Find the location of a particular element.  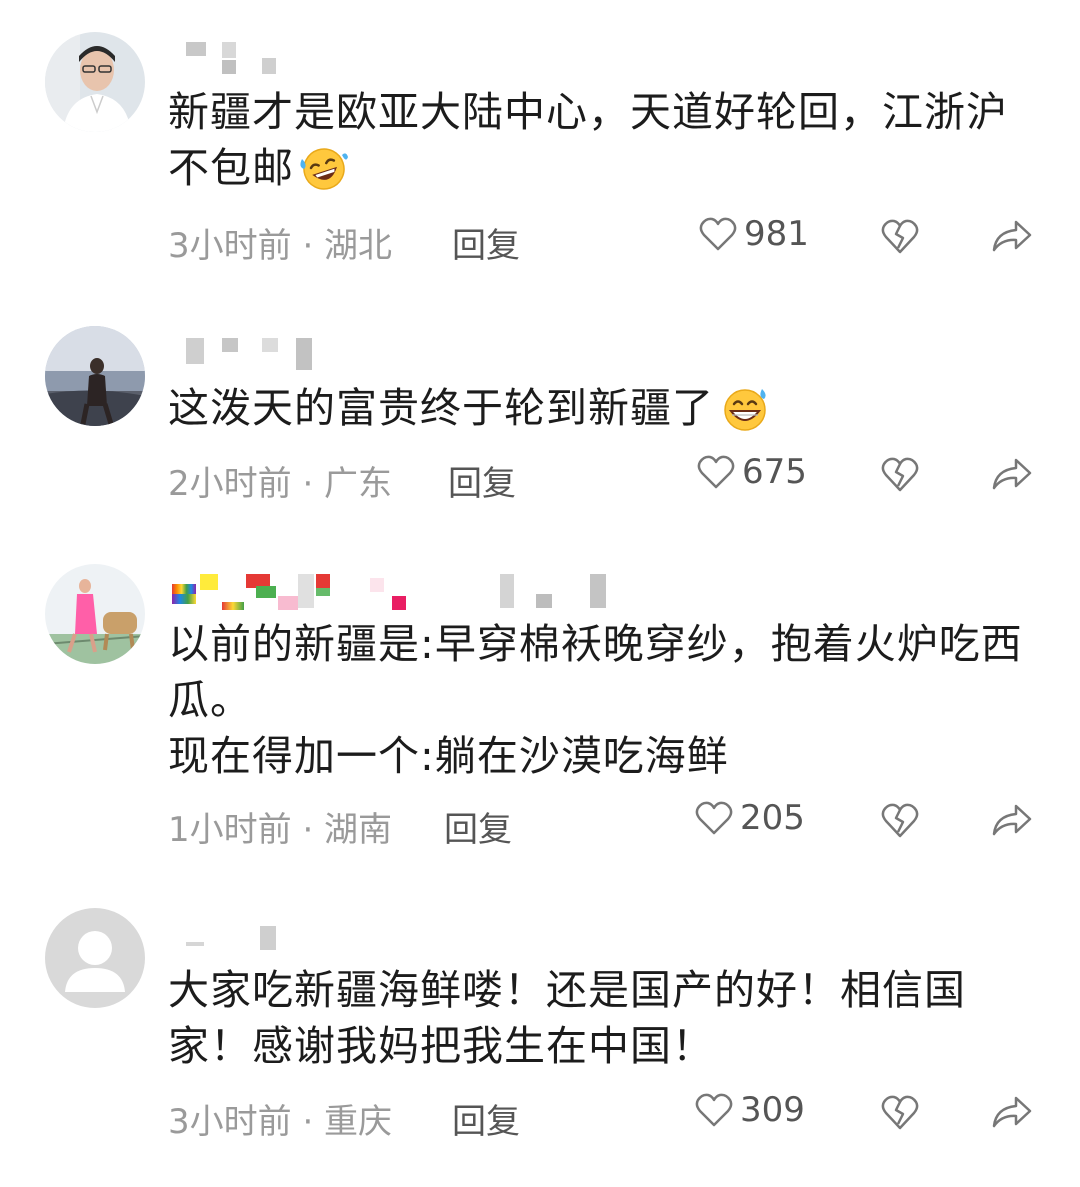

comment-meta: 2小时前 · 广东 回复 675 is located at coordinates (540, 478).